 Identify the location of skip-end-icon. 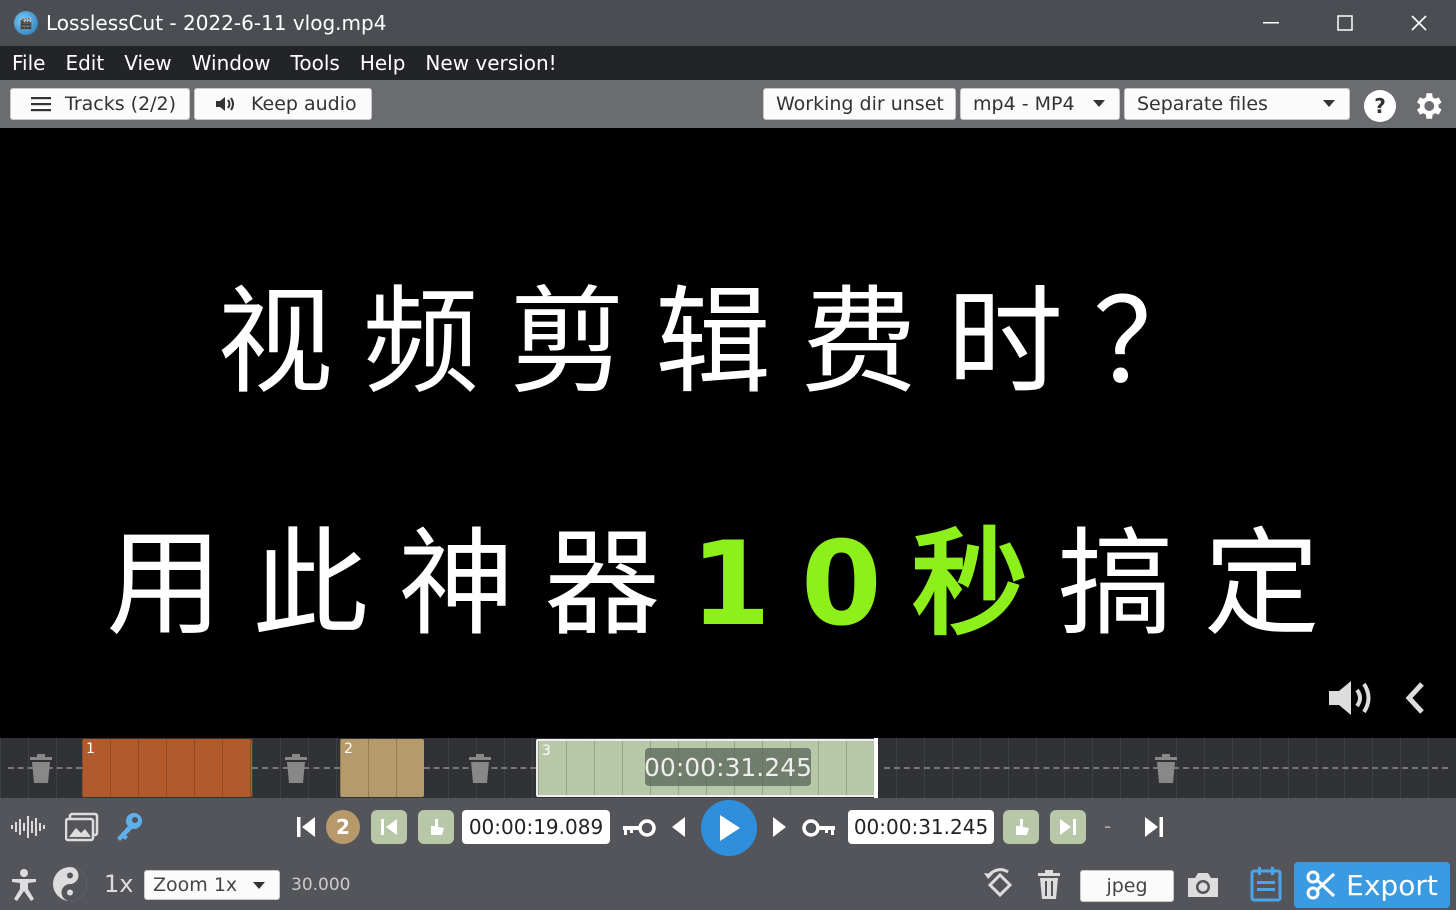
(1154, 827).